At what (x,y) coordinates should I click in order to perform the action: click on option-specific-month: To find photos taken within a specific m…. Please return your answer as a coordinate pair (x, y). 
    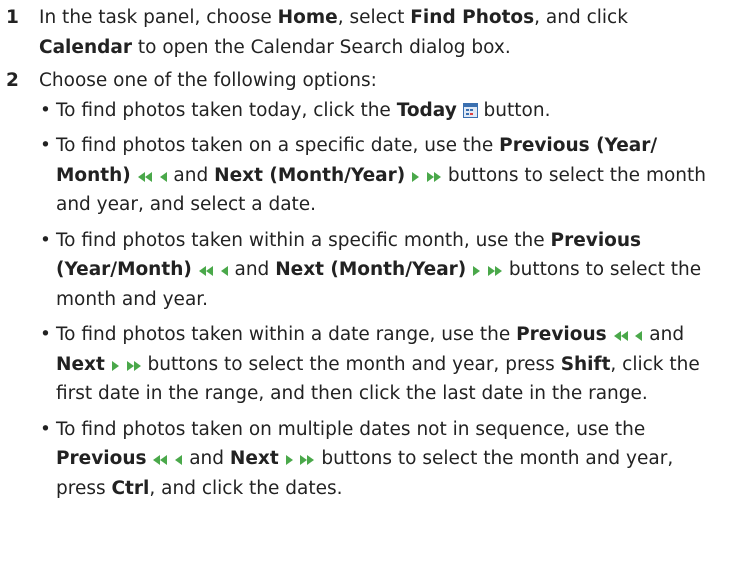
    Looking at the image, I should click on (387, 270).